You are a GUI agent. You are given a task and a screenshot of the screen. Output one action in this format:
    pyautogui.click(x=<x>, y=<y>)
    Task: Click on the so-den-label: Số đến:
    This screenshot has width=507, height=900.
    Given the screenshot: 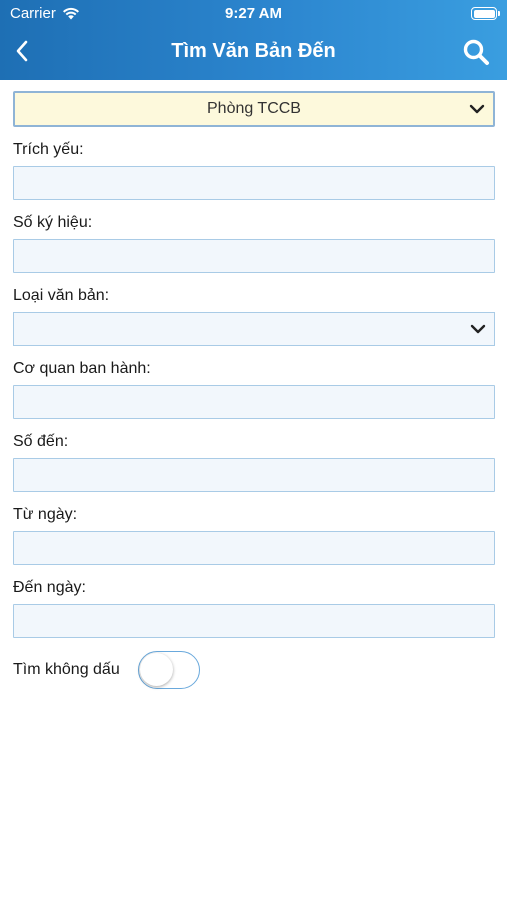 What is the action you would take?
    pyautogui.click(x=41, y=441)
    